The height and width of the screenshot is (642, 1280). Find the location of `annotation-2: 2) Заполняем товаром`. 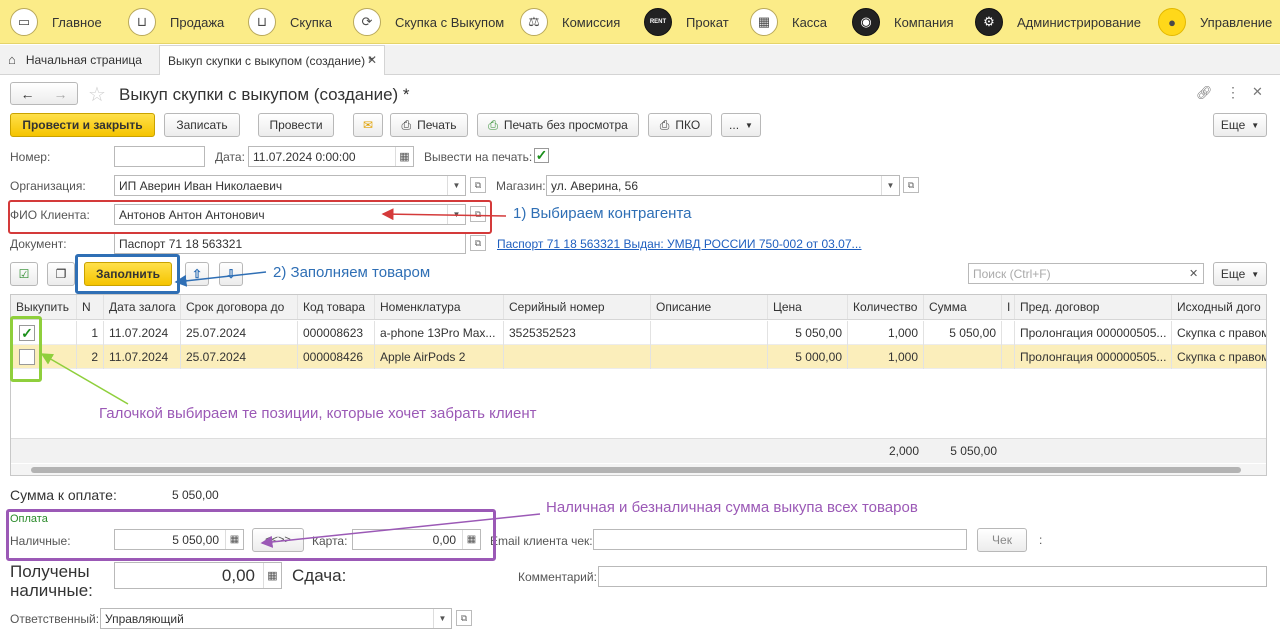

annotation-2: 2) Заполняем товаром is located at coordinates (352, 272).